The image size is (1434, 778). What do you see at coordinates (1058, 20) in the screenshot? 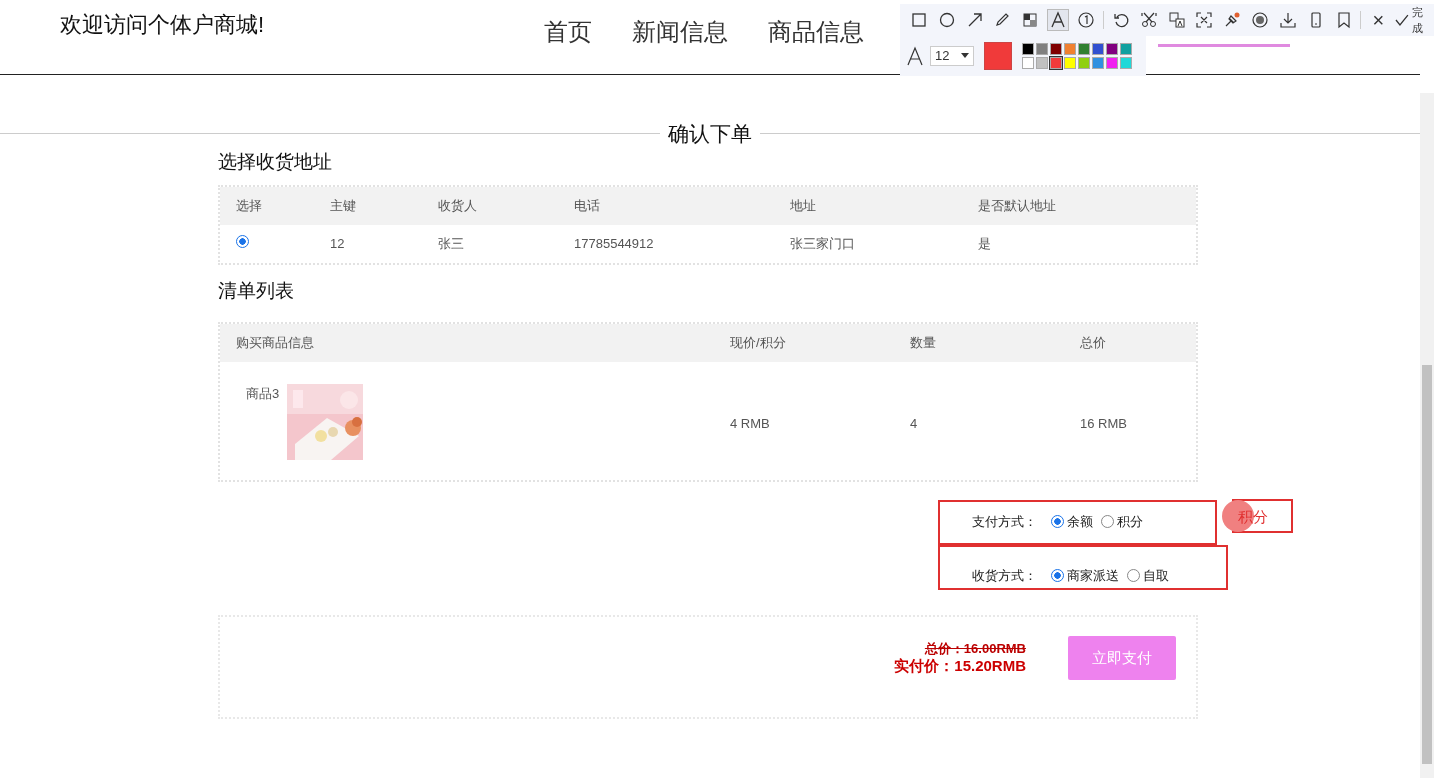
I see `text-tool-icon` at bounding box center [1058, 20].